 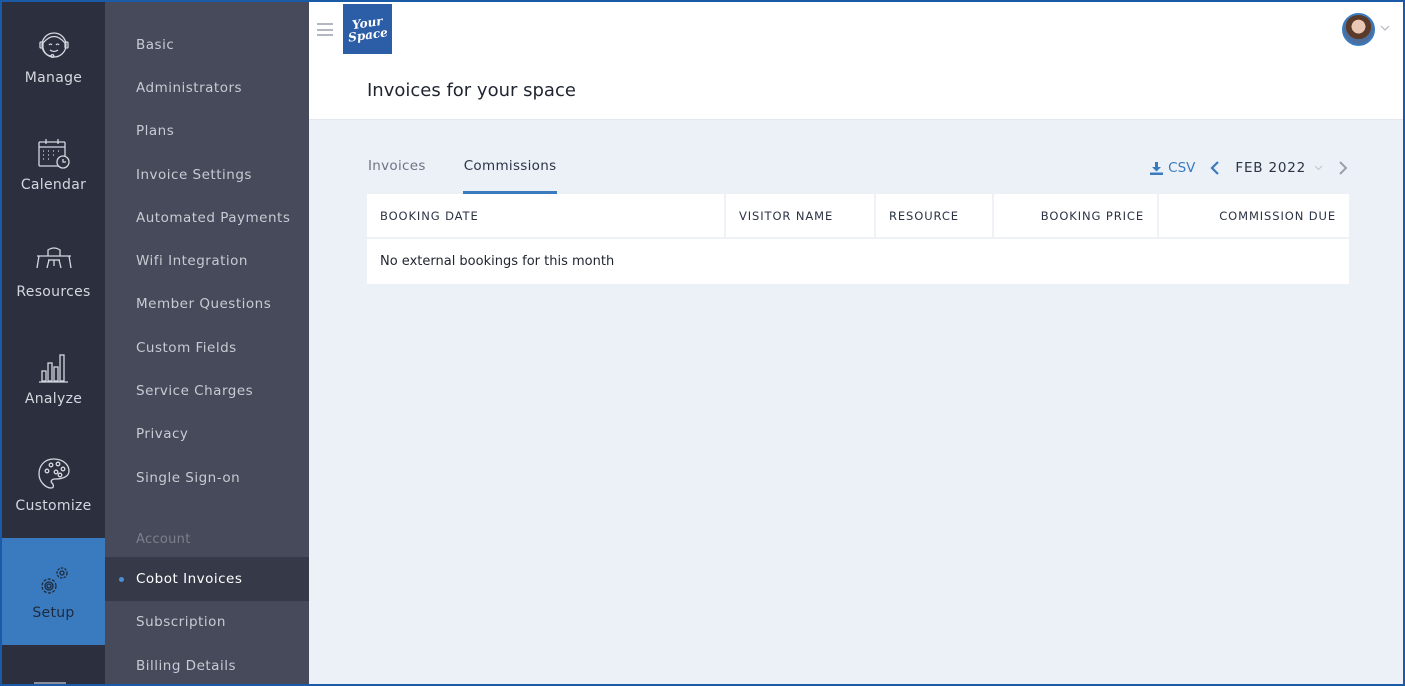 What do you see at coordinates (186, 665) in the screenshot?
I see `secondary-nav-label: Billing Details` at bounding box center [186, 665].